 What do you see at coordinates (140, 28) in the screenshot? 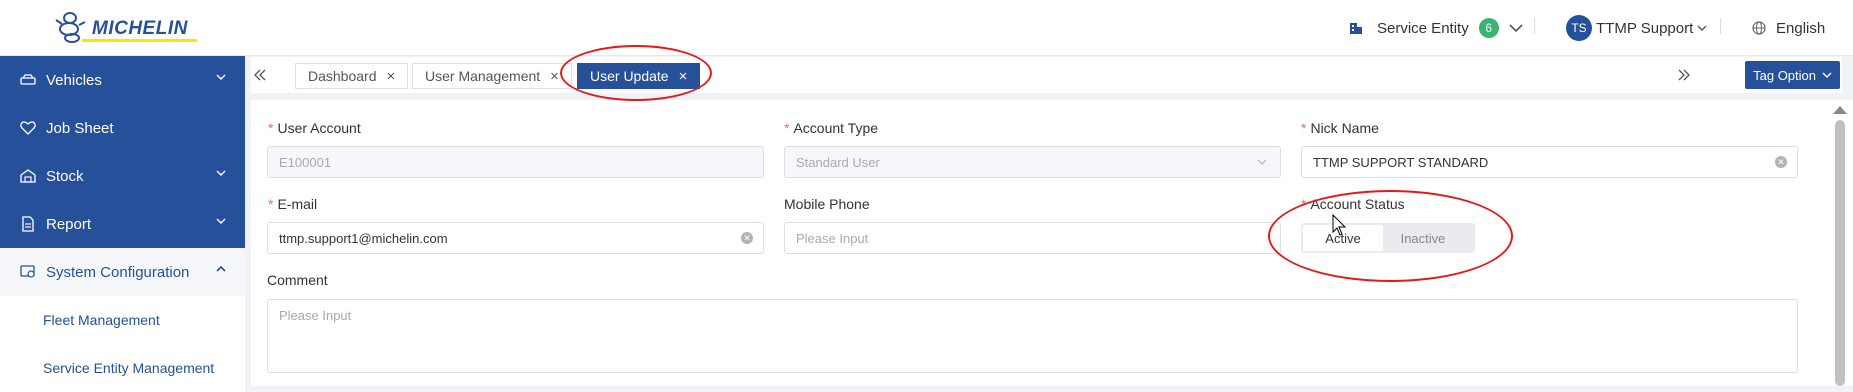
I see `brand-name: MICHELIN` at bounding box center [140, 28].